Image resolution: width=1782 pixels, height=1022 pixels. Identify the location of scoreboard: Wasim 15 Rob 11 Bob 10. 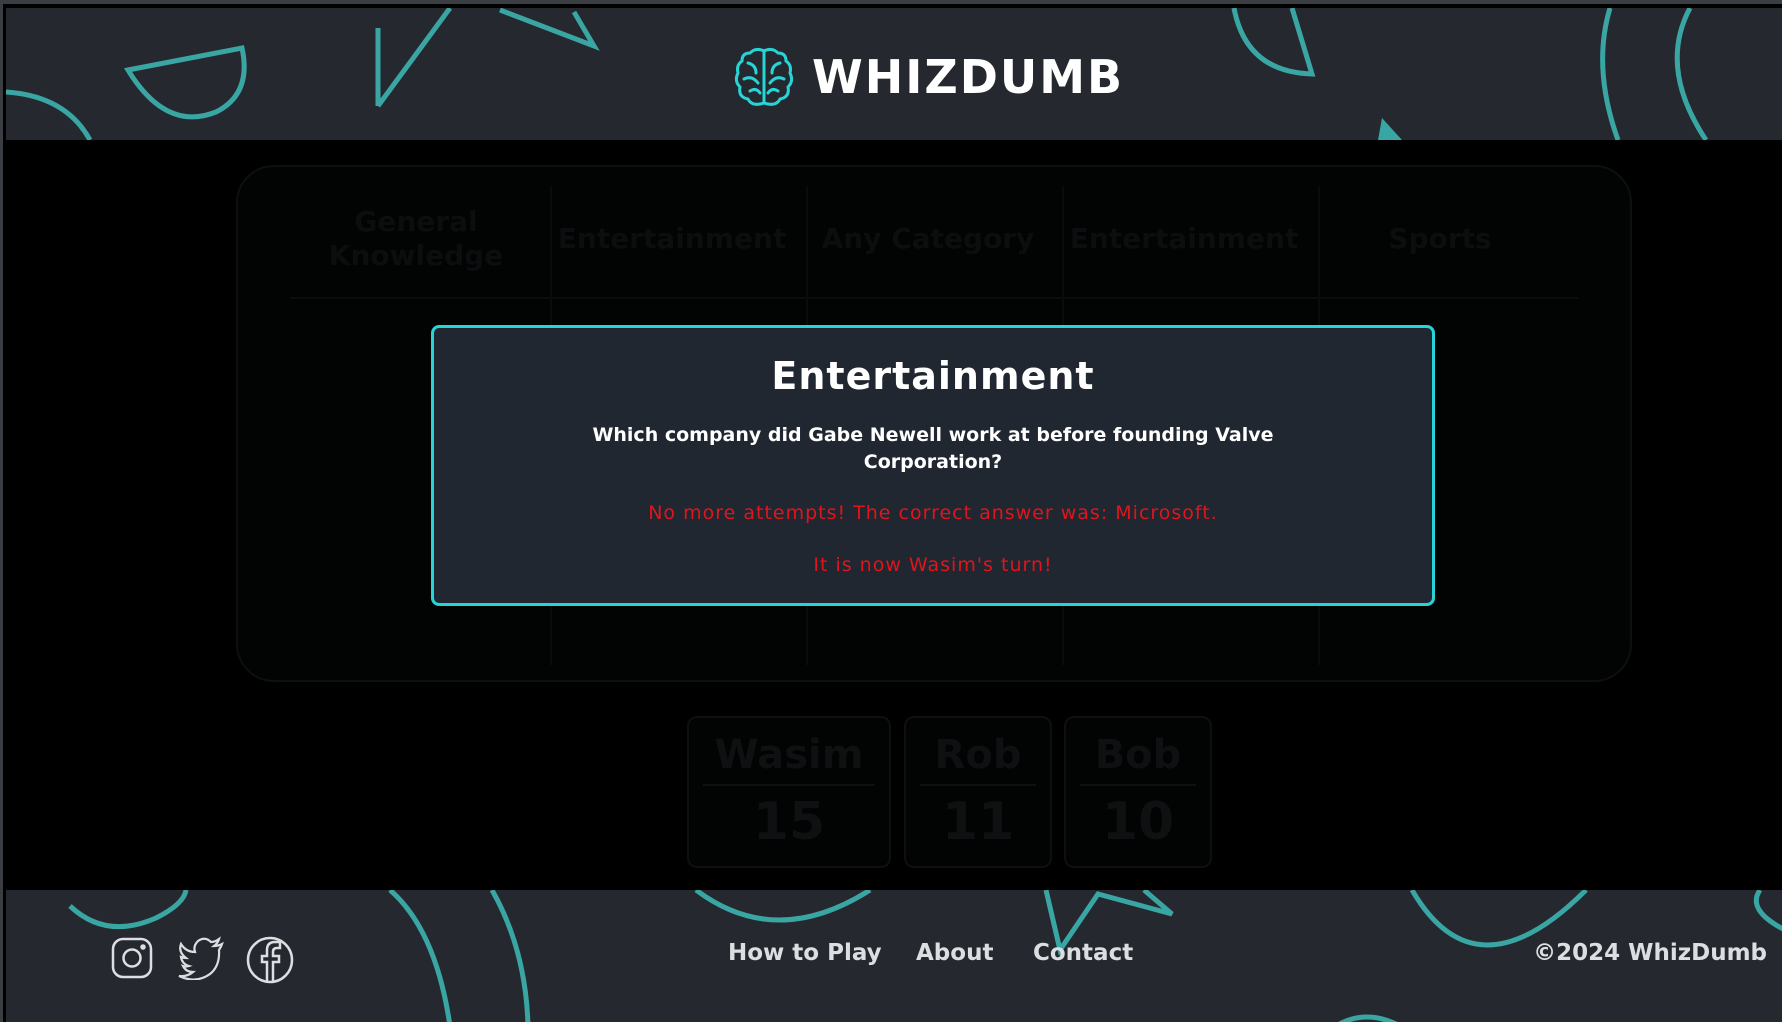
(894, 792).